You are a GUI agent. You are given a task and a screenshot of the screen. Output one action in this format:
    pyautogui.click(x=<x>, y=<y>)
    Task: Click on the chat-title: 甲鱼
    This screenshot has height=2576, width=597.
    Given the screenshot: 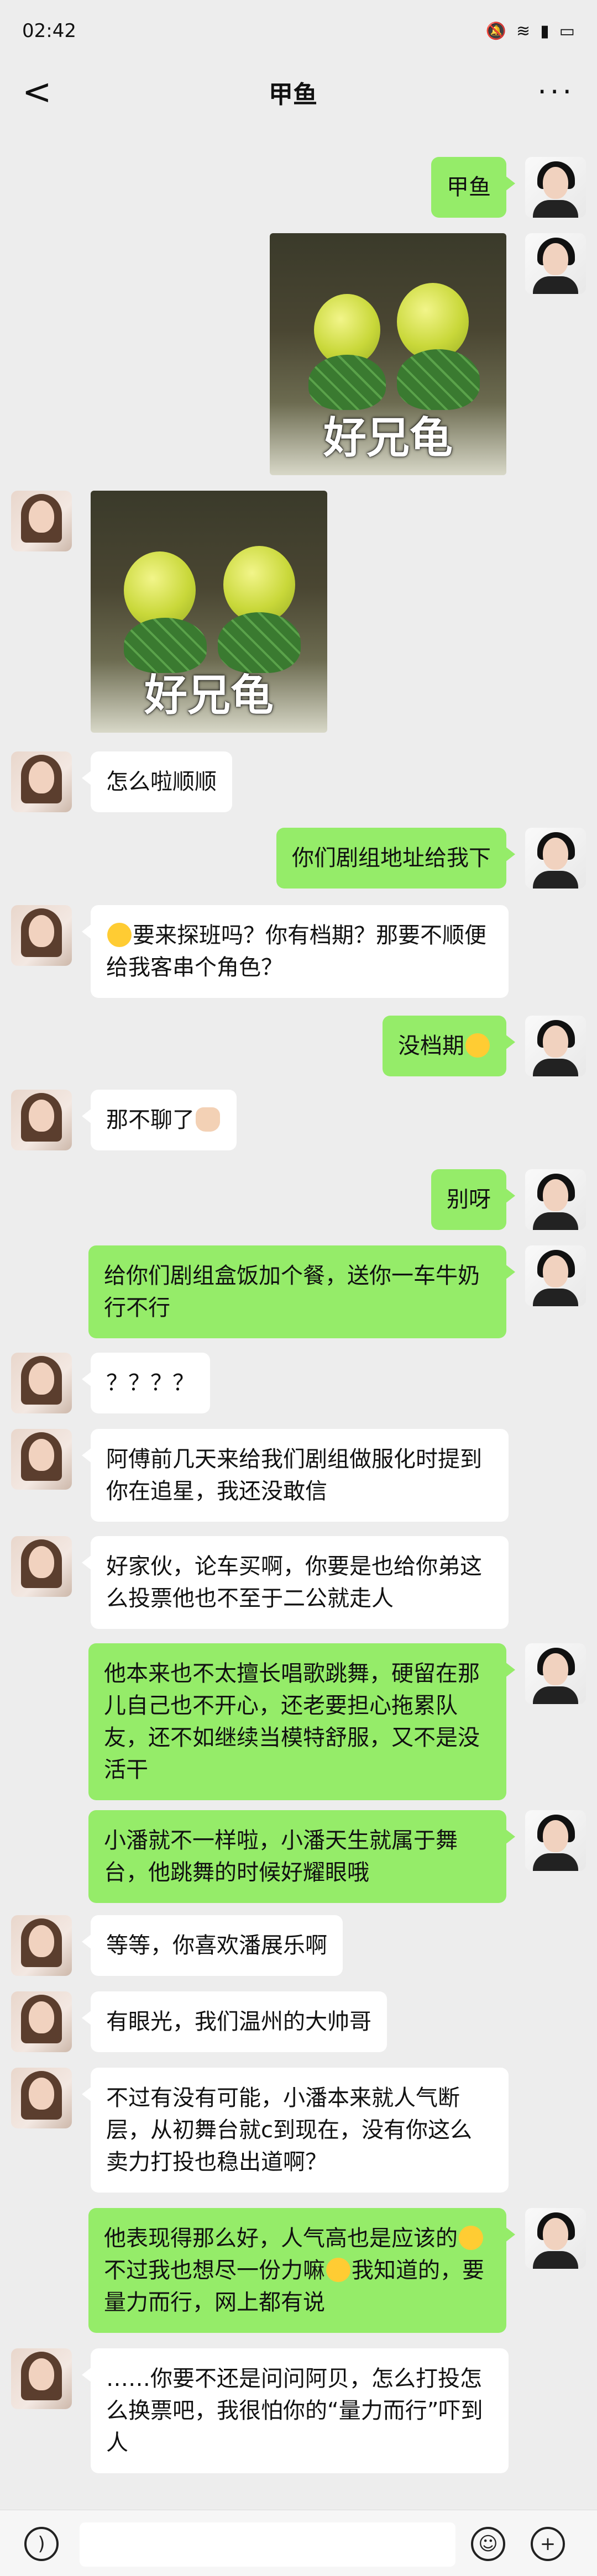 What is the action you would take?
    pyautogui.click(x=293, y=95)
    